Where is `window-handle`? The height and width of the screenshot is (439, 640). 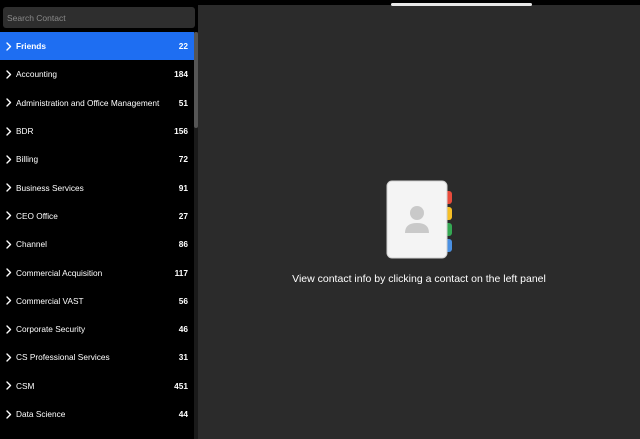
window-handle is located at coordinates (461, 4).